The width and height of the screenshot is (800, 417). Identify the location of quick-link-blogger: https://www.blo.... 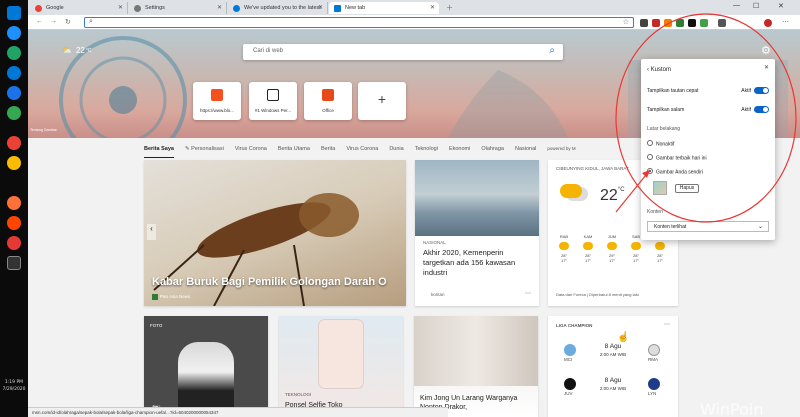
(217, 101).